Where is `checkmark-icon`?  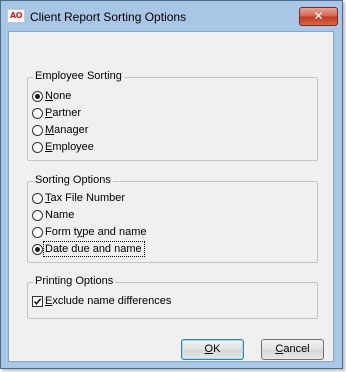 checkmark-icon is located at coordinates (37, 301).